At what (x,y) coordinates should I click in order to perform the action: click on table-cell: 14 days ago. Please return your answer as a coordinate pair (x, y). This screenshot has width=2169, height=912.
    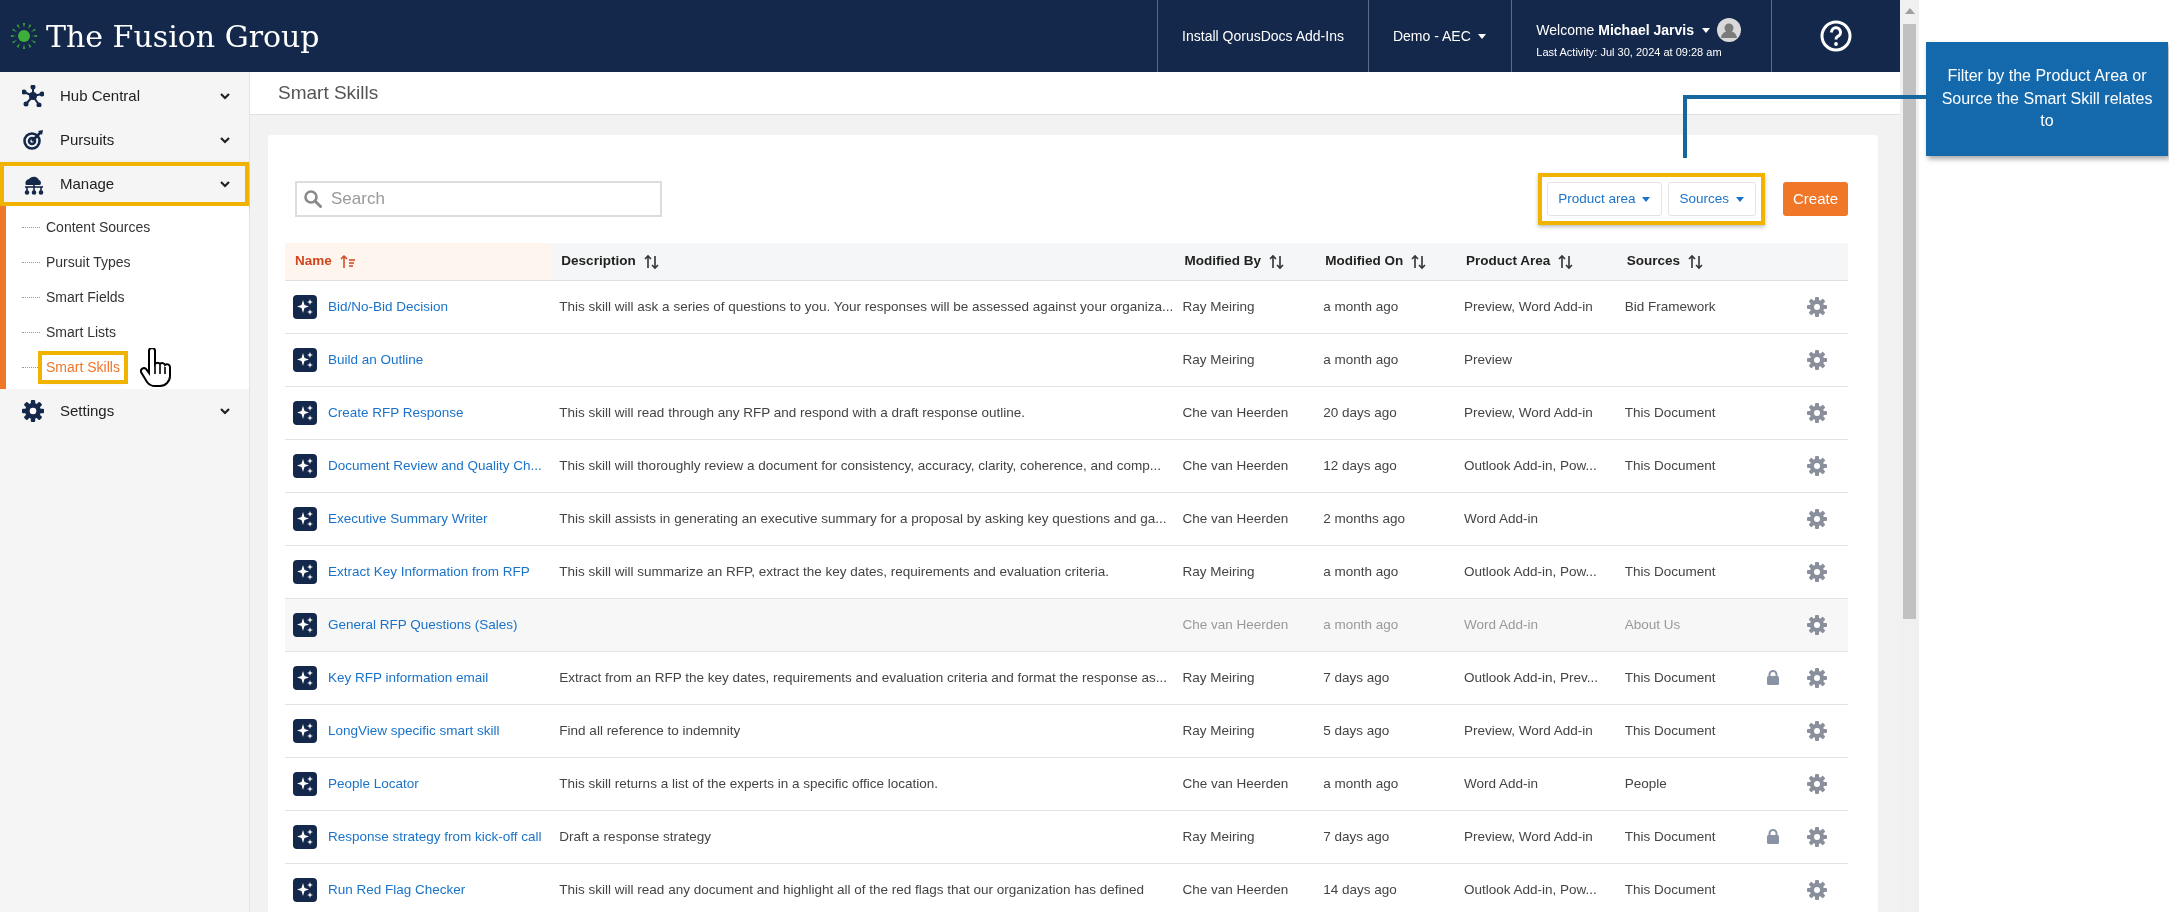
    Looking at the image, I should click on (1385, 887).